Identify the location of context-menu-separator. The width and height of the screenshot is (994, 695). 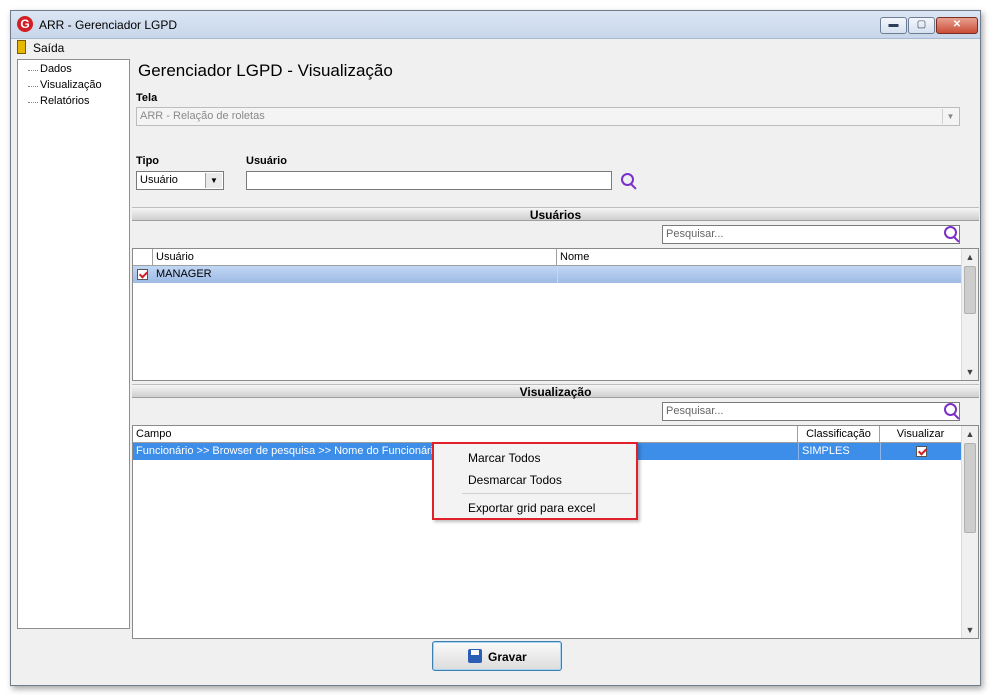
(547, 493).